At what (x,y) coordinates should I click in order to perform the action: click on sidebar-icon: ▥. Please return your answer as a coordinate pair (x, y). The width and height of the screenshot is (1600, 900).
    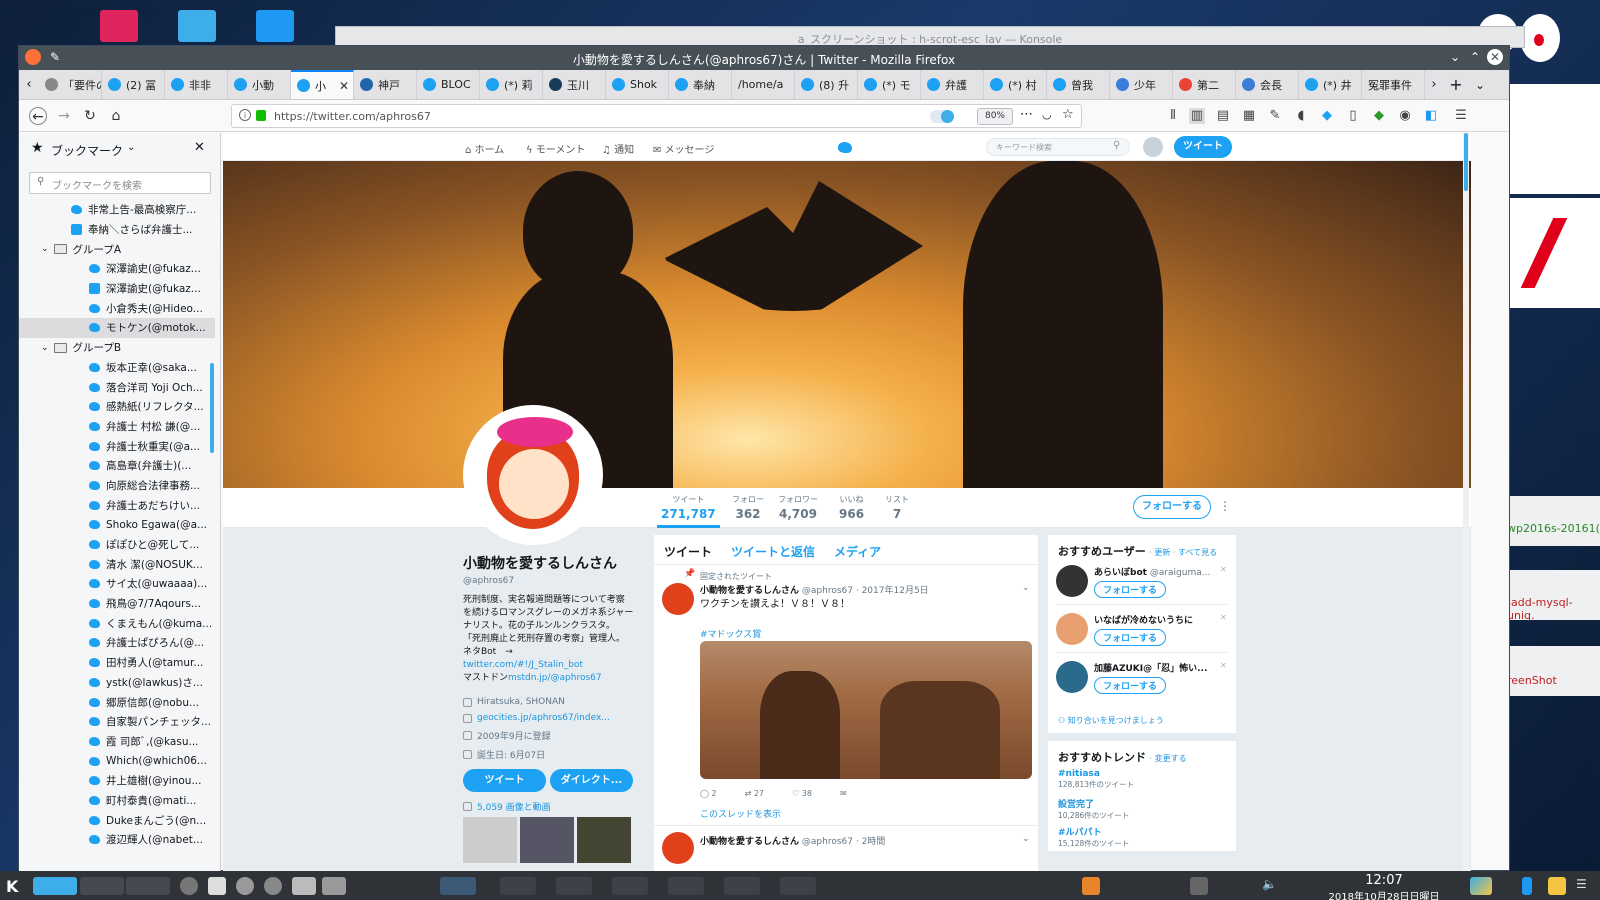
    Looking at the image, I should click on (1197, 116).